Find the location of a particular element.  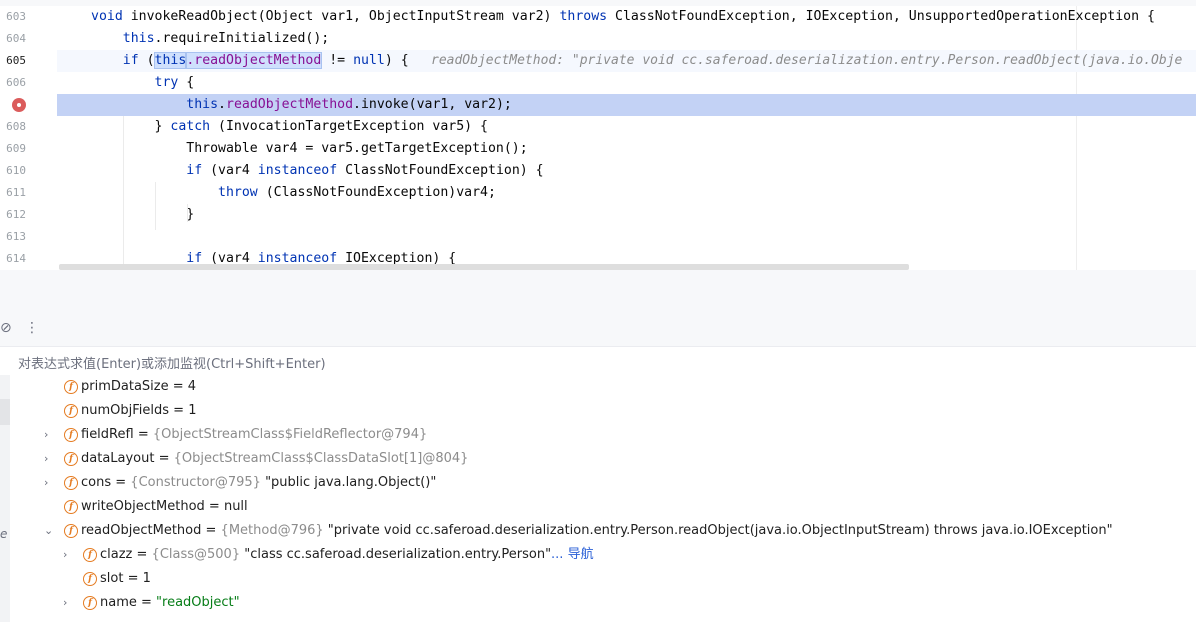

code-token: void is located at coordinates (111, 16).